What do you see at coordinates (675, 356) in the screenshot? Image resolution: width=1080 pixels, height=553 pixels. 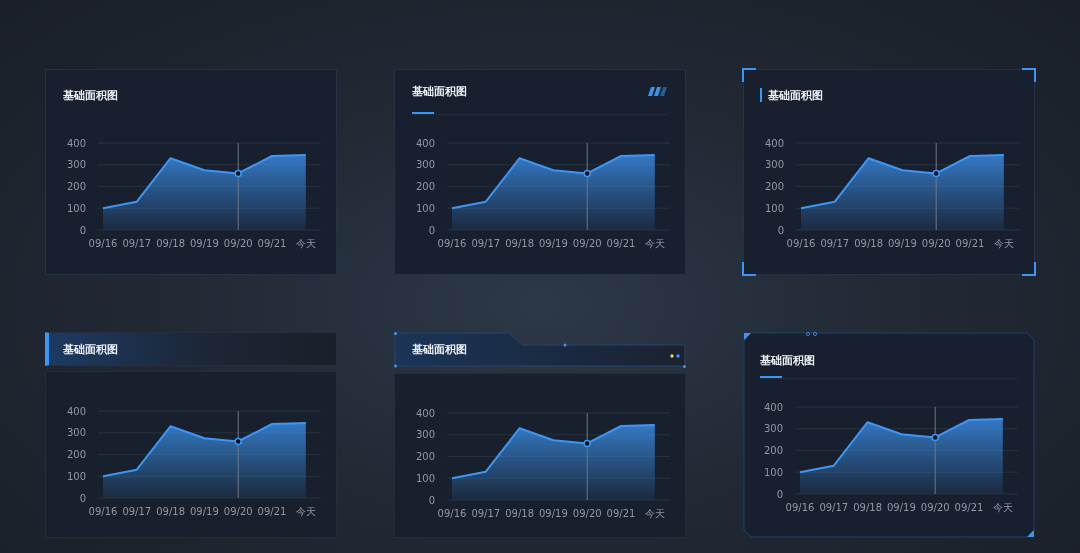 I see `dots-icon` at bounding box center [675, 356].